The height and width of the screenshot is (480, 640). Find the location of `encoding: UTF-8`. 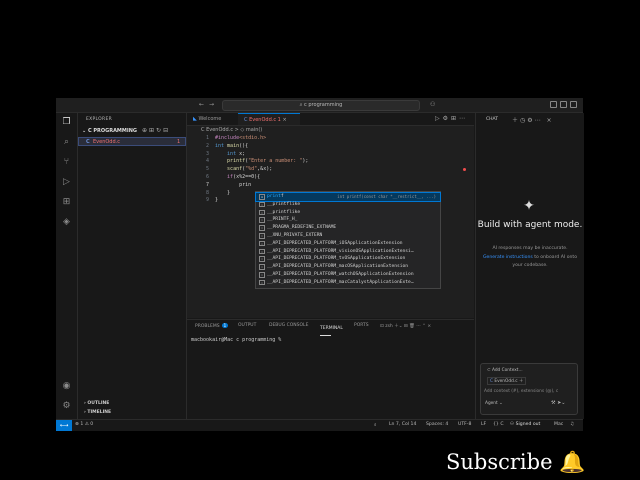

encoding: UTF-8 is located at coordinates (464, 424).